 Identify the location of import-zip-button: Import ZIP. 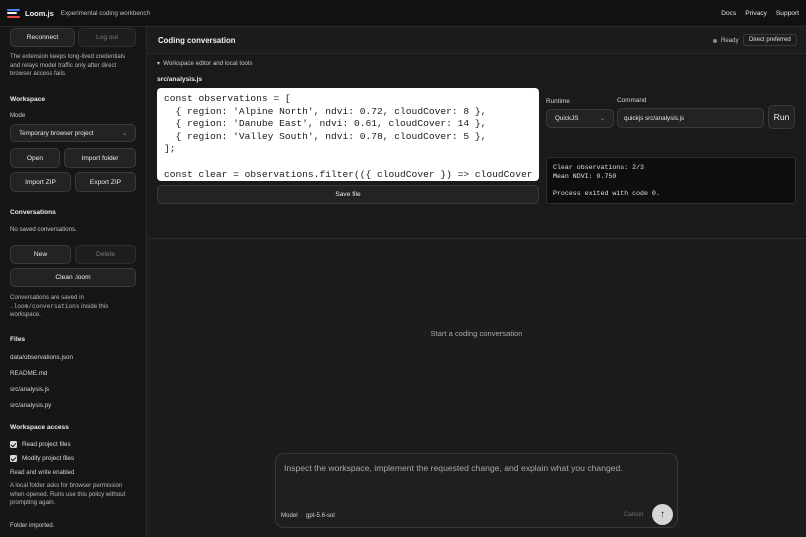
(40, 182).